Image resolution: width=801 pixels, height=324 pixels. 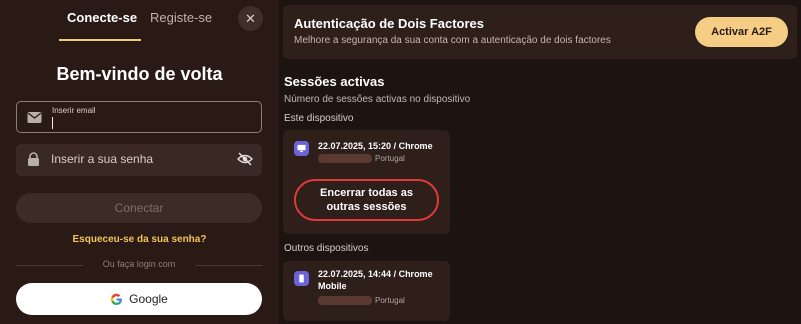 I want to click on this-device-label: Este dispositivo, so click(x=319, y=118).